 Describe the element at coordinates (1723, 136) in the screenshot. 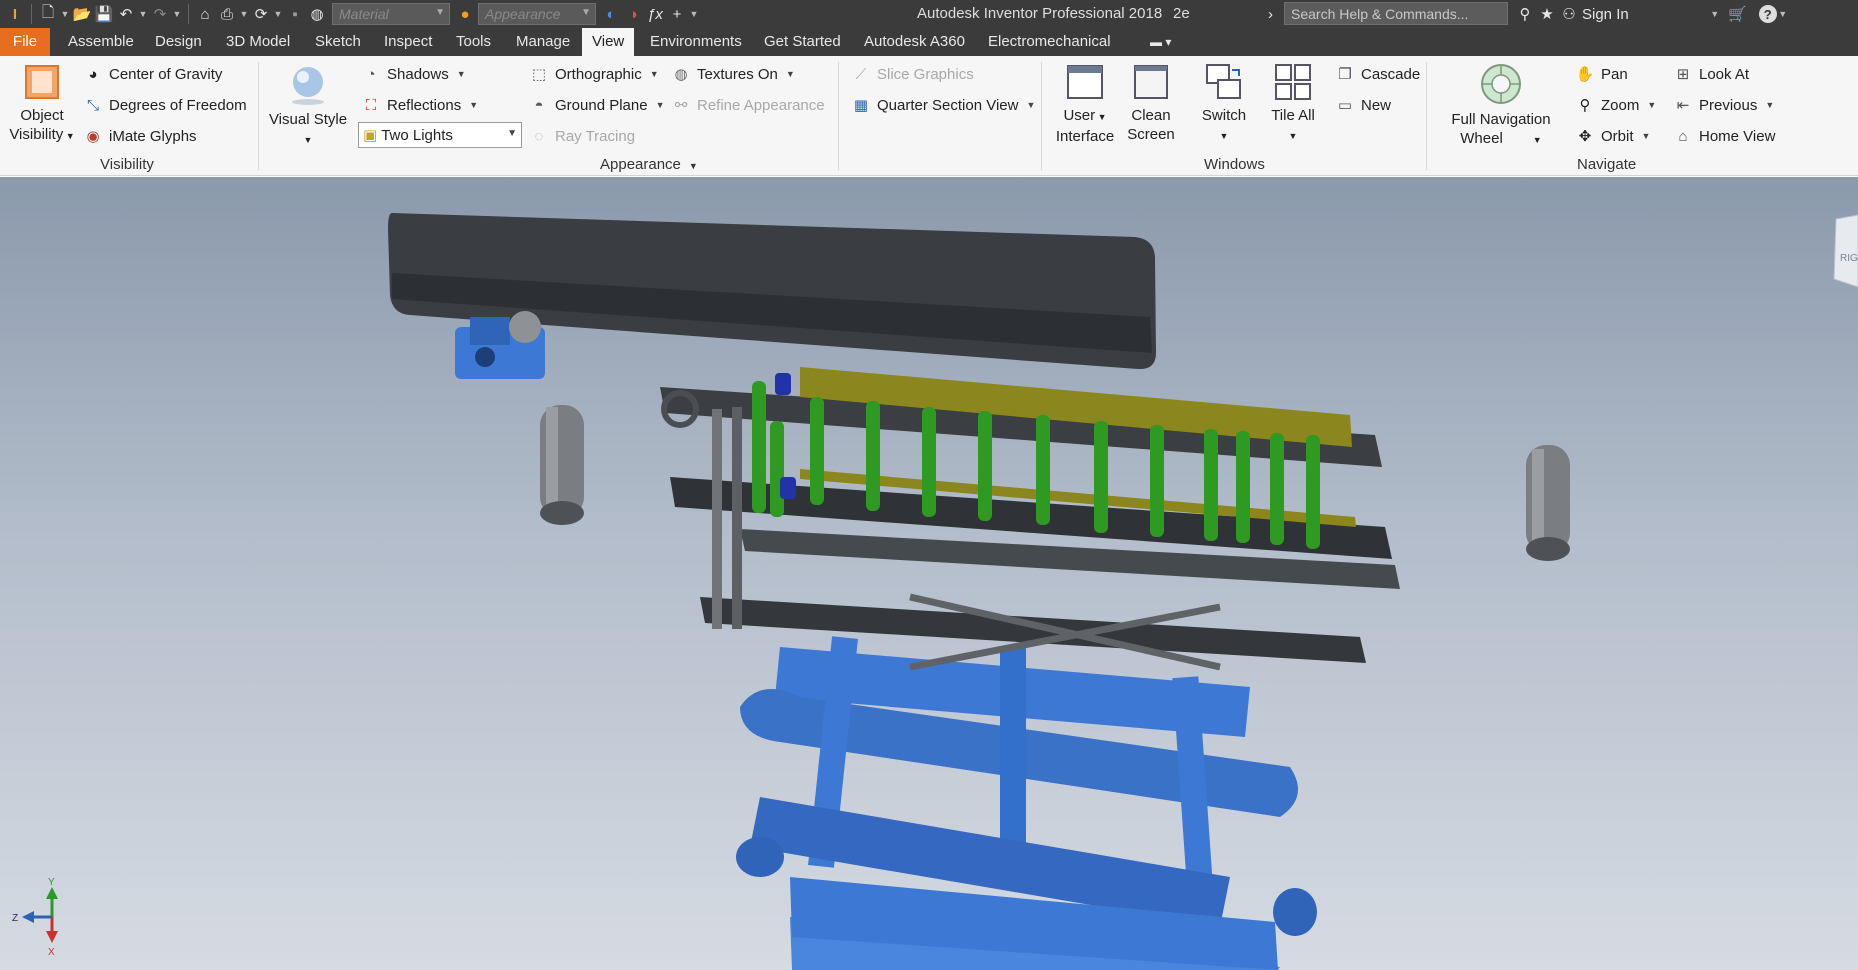

I see `home-view-button: ⌂ Home View` at that location.